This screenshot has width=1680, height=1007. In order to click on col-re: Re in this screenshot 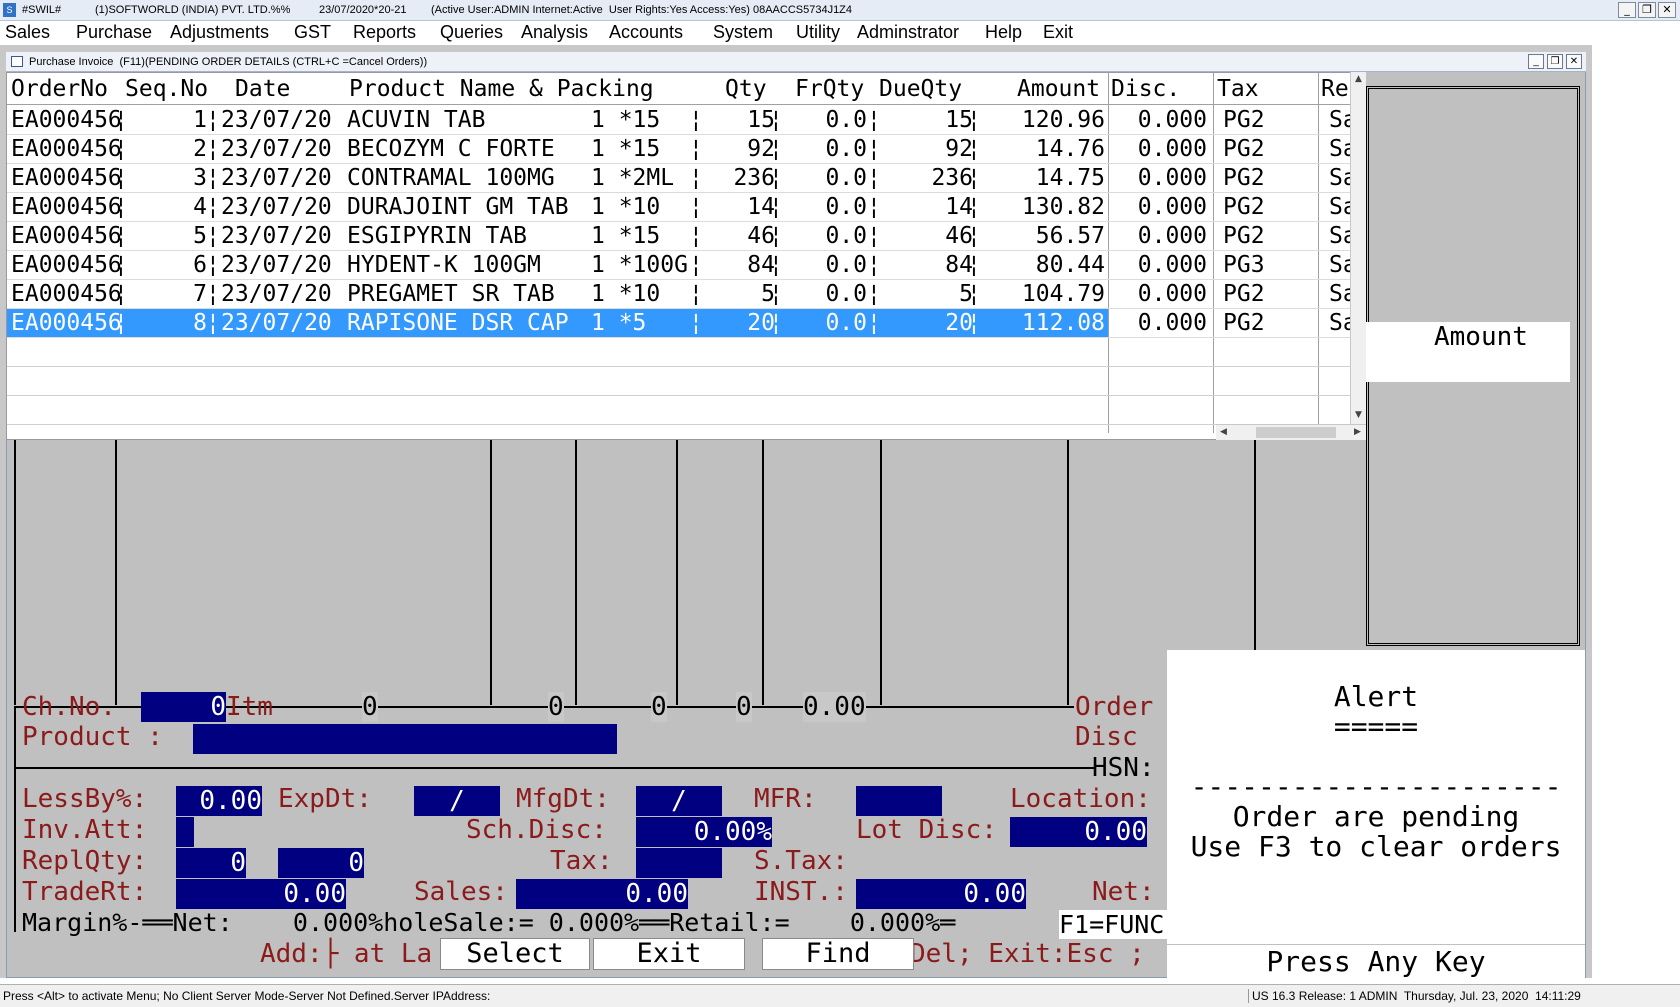, I will do `click(1335, 89)`.